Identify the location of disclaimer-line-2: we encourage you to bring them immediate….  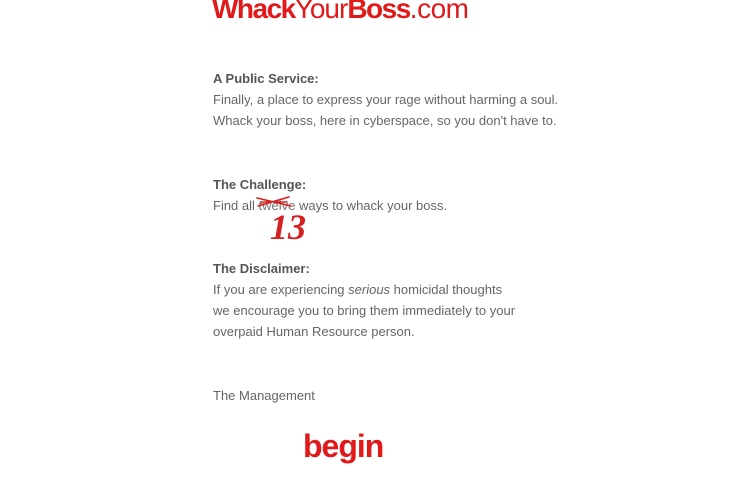
(364, 310).